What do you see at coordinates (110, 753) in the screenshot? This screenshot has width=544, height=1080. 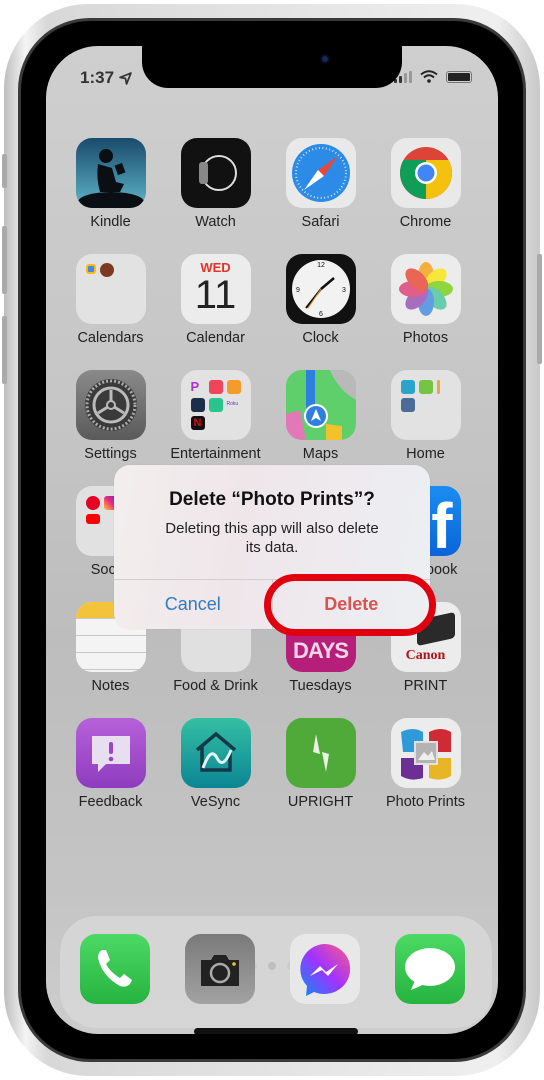 I see `feedback-icon` at bounding box center [110, 753].